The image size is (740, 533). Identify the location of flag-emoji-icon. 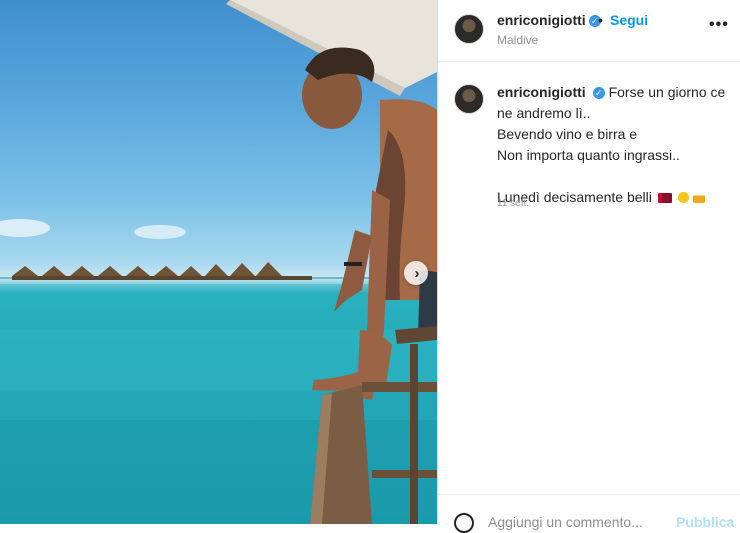
(664, 198).